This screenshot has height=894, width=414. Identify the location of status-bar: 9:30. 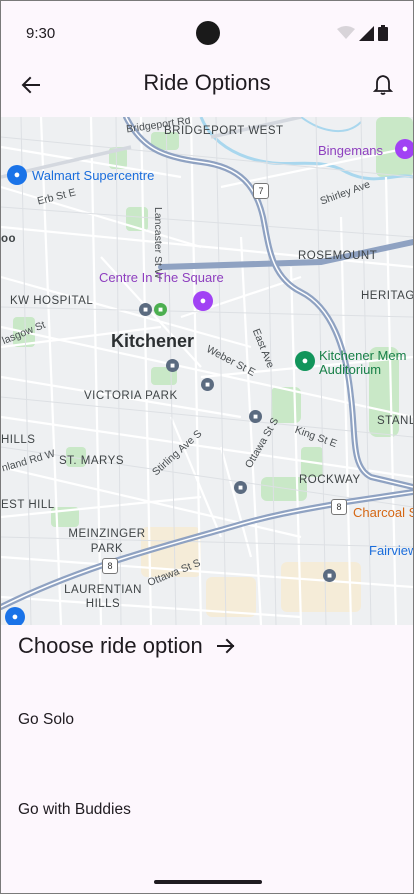
(207, 32).